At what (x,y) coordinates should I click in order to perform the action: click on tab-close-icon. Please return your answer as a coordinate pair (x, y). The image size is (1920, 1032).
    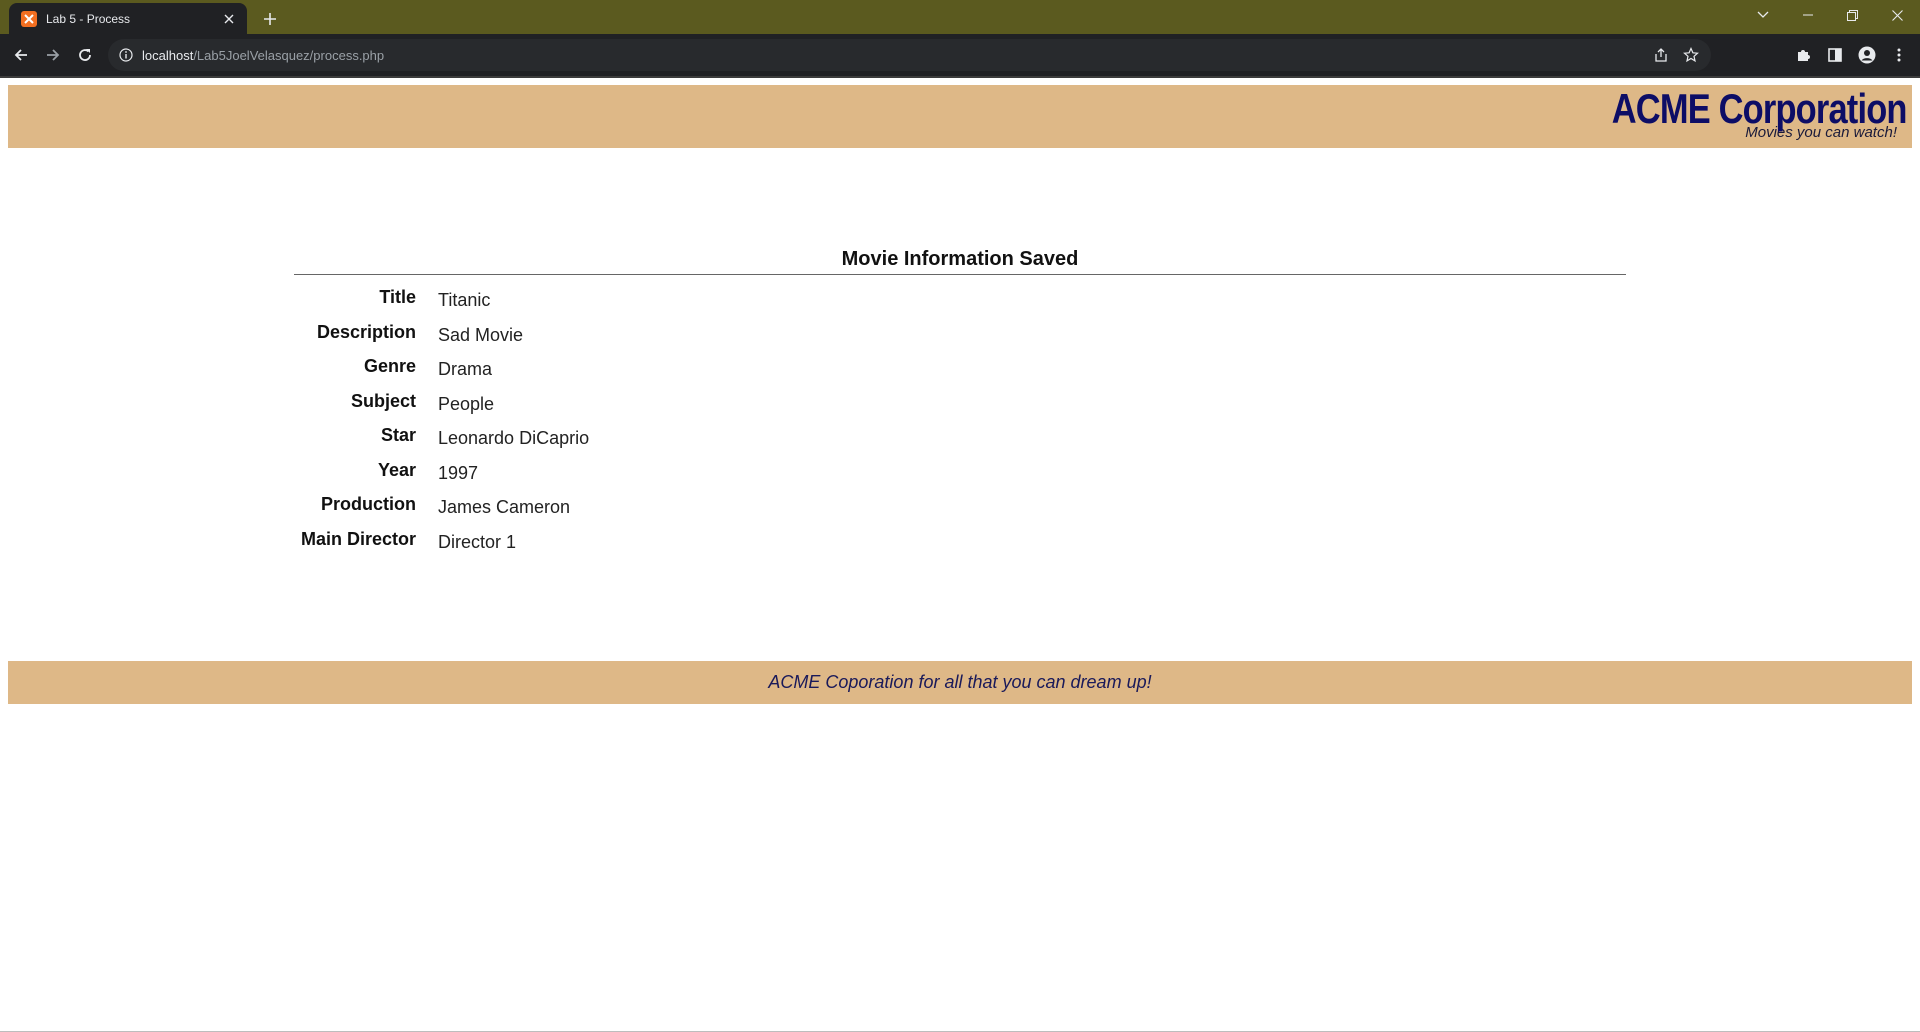
    Looking at the image, I should click on (229, 19).